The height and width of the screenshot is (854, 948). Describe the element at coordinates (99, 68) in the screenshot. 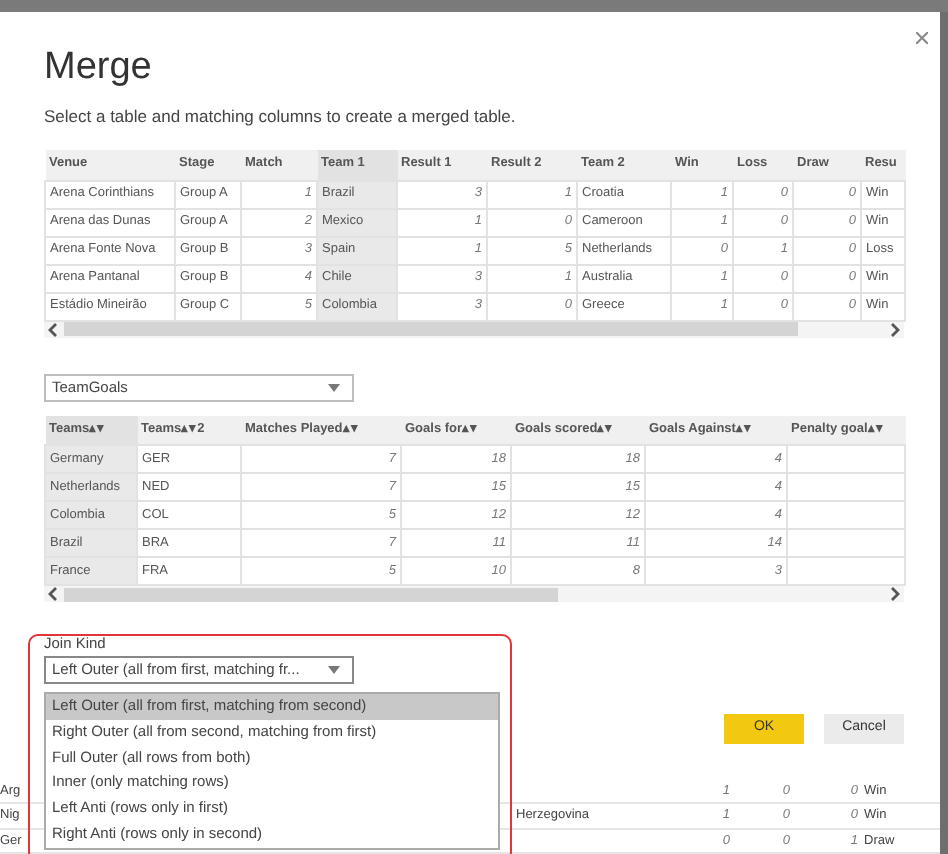

I see `dialog-title: Merge` at that location.